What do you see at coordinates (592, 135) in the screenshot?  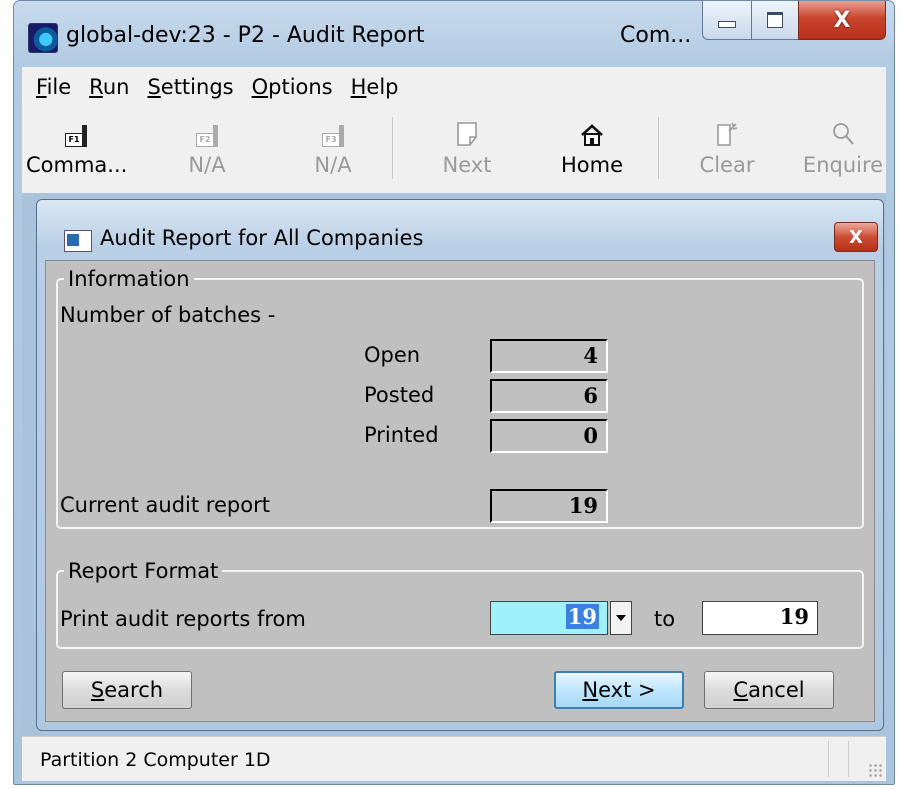 I see `home-icon` at bounding box center [592, 135].